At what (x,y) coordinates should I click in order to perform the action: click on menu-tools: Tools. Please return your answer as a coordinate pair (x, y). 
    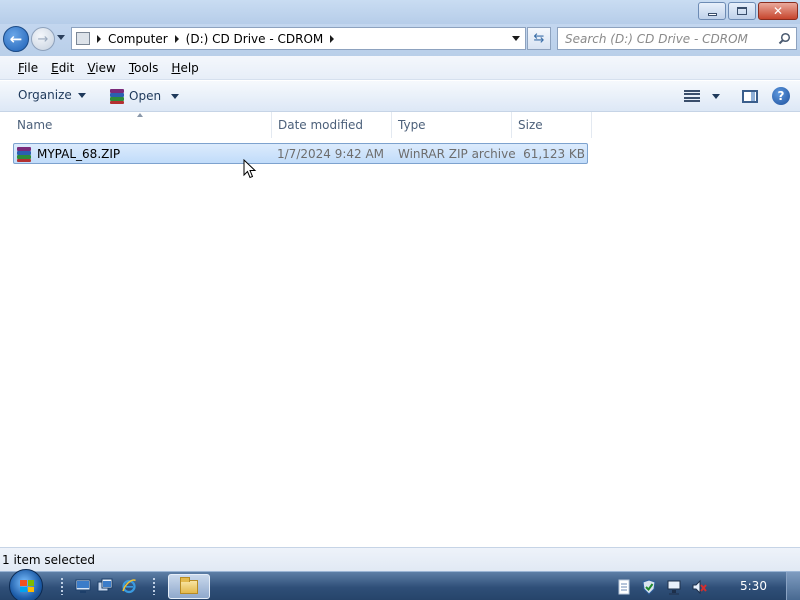
    Looking at the image, I should click on (144, 68).